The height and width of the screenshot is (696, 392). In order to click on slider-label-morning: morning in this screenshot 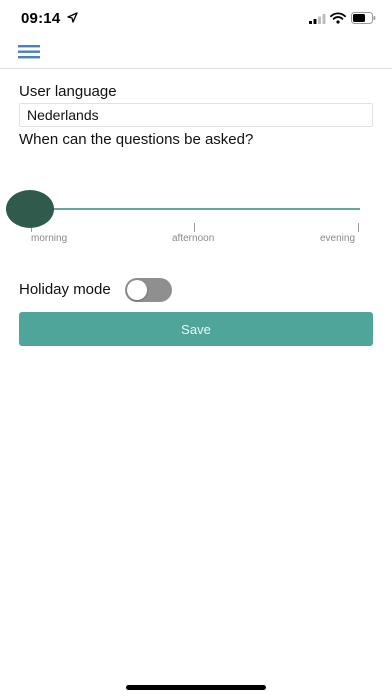, I will do `click(49, 238)`.